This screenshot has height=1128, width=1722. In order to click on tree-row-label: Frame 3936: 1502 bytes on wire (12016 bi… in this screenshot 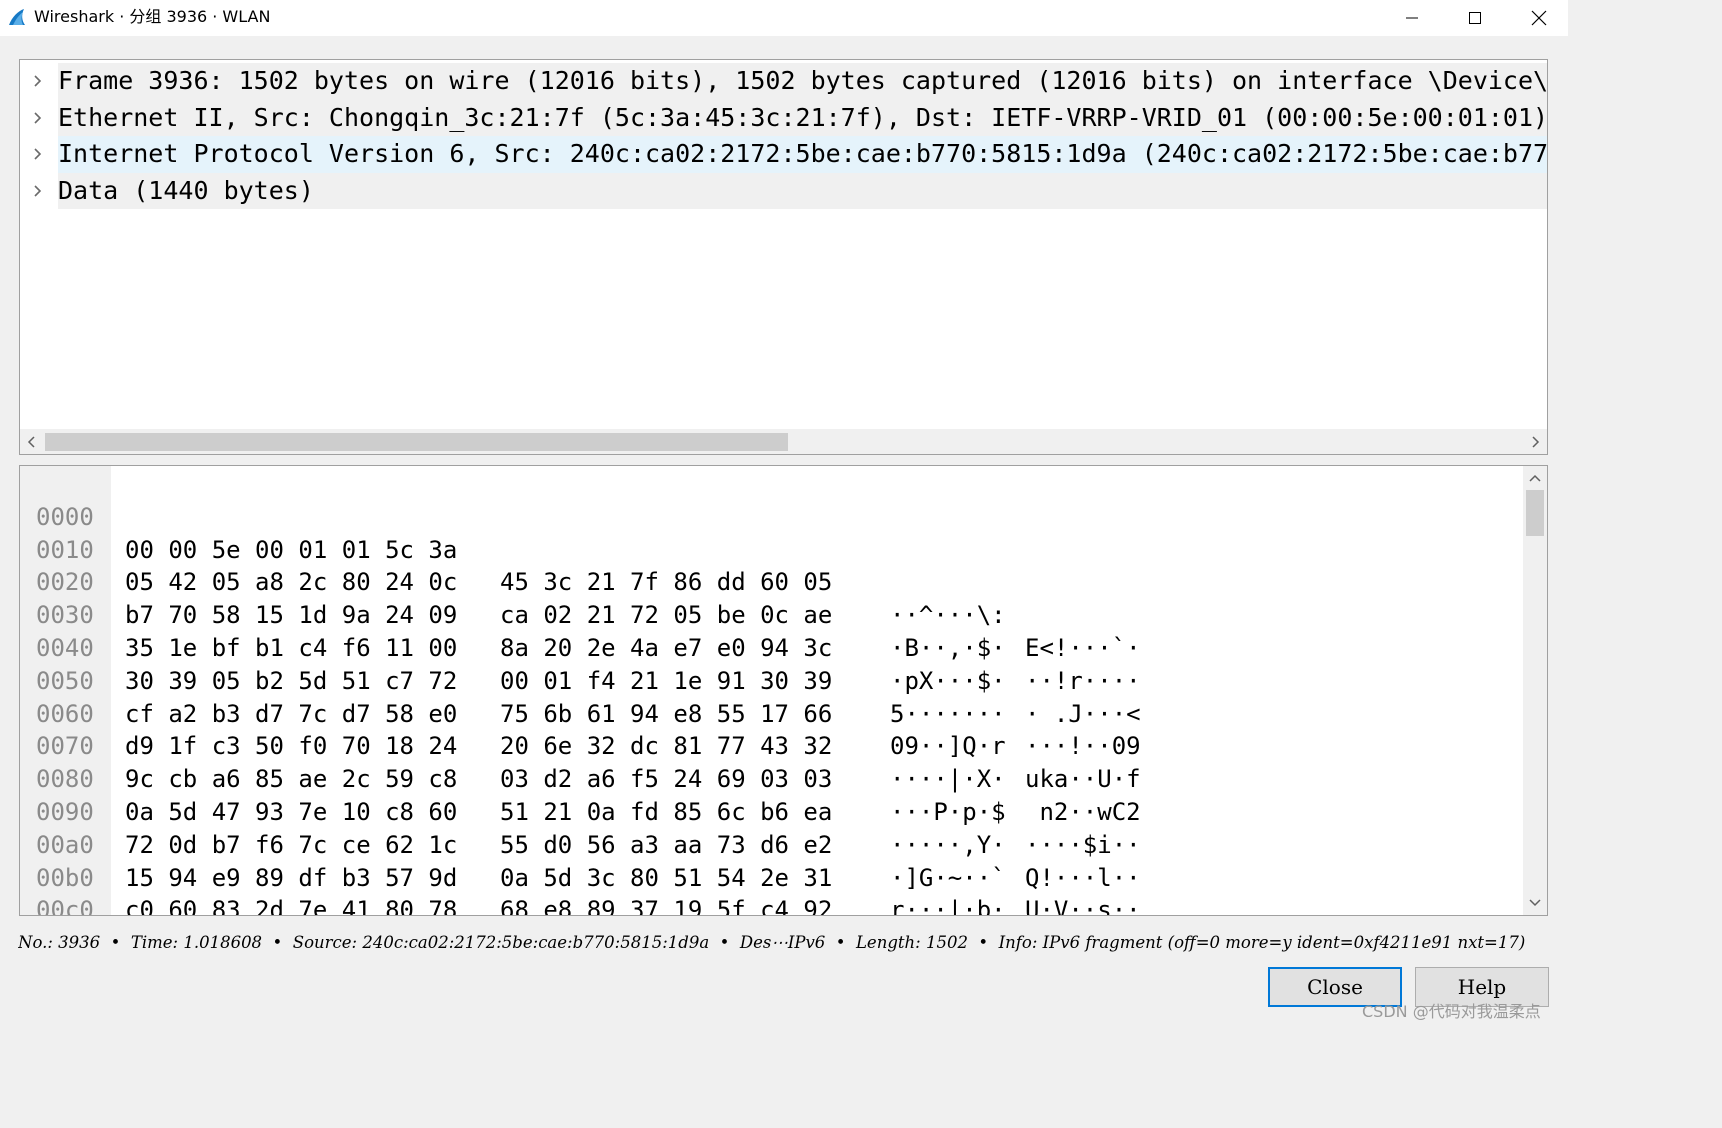, I will do `click(802, 81)`.